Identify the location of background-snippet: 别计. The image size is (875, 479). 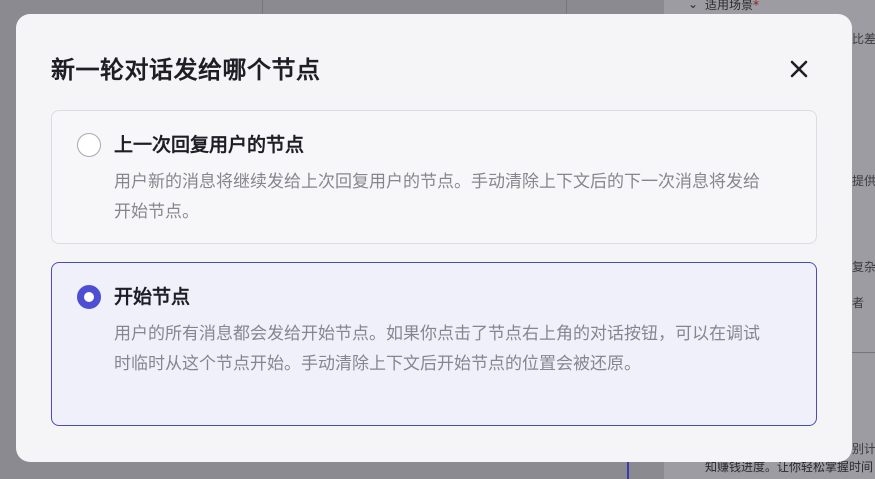
(863, 449).